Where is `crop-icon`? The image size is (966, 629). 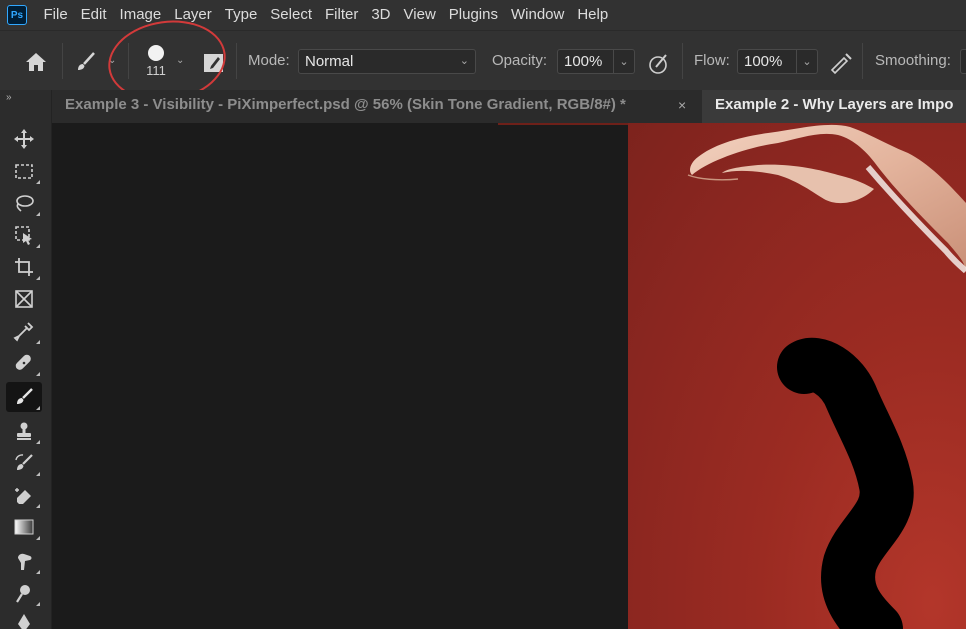
crop-icon is located at coordinates (24, 267).